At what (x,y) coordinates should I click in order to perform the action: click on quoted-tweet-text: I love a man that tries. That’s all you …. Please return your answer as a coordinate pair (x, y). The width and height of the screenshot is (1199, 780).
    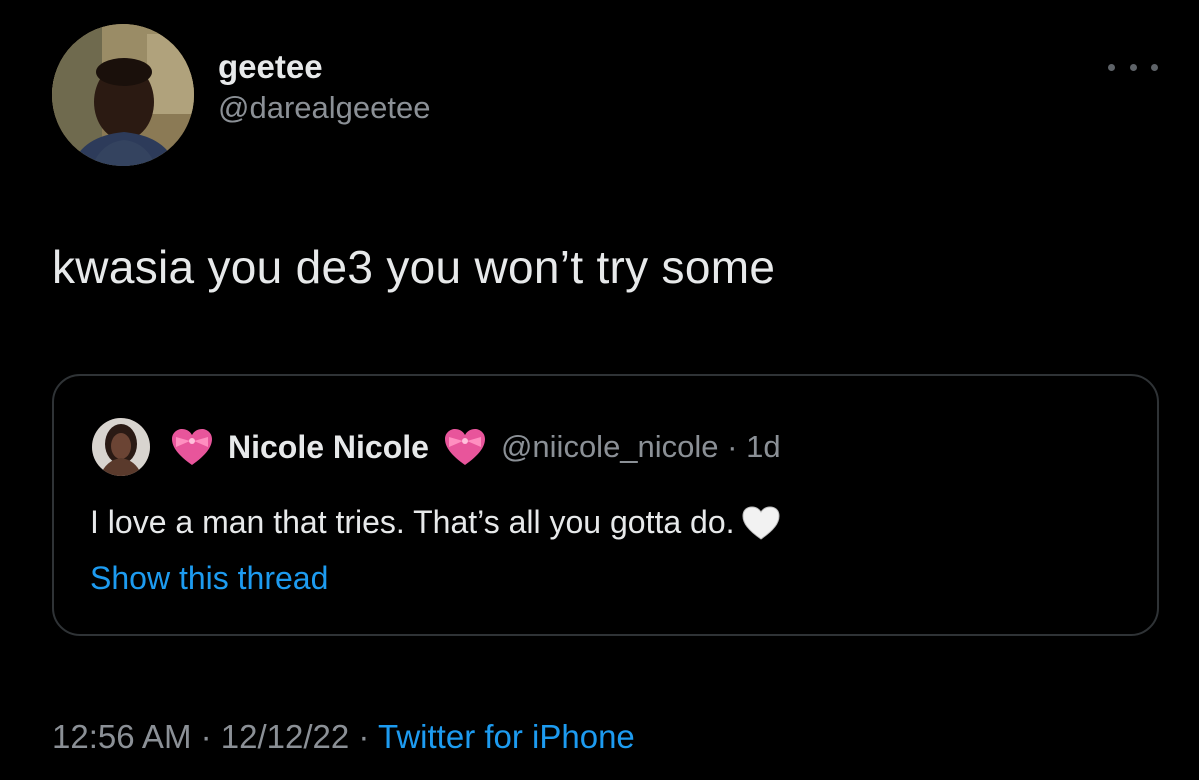
    Looking at the image, I should click on (435, 522).